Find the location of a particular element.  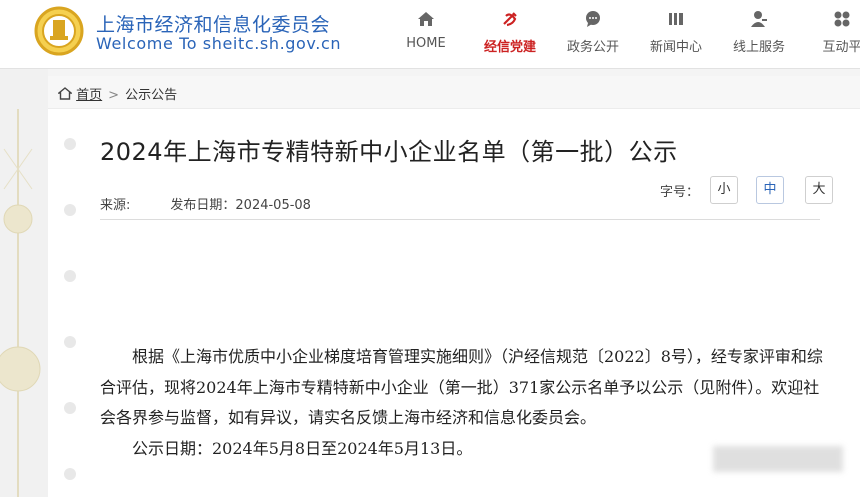

font-size-label: 字号： is located at coordinates (680, 192).